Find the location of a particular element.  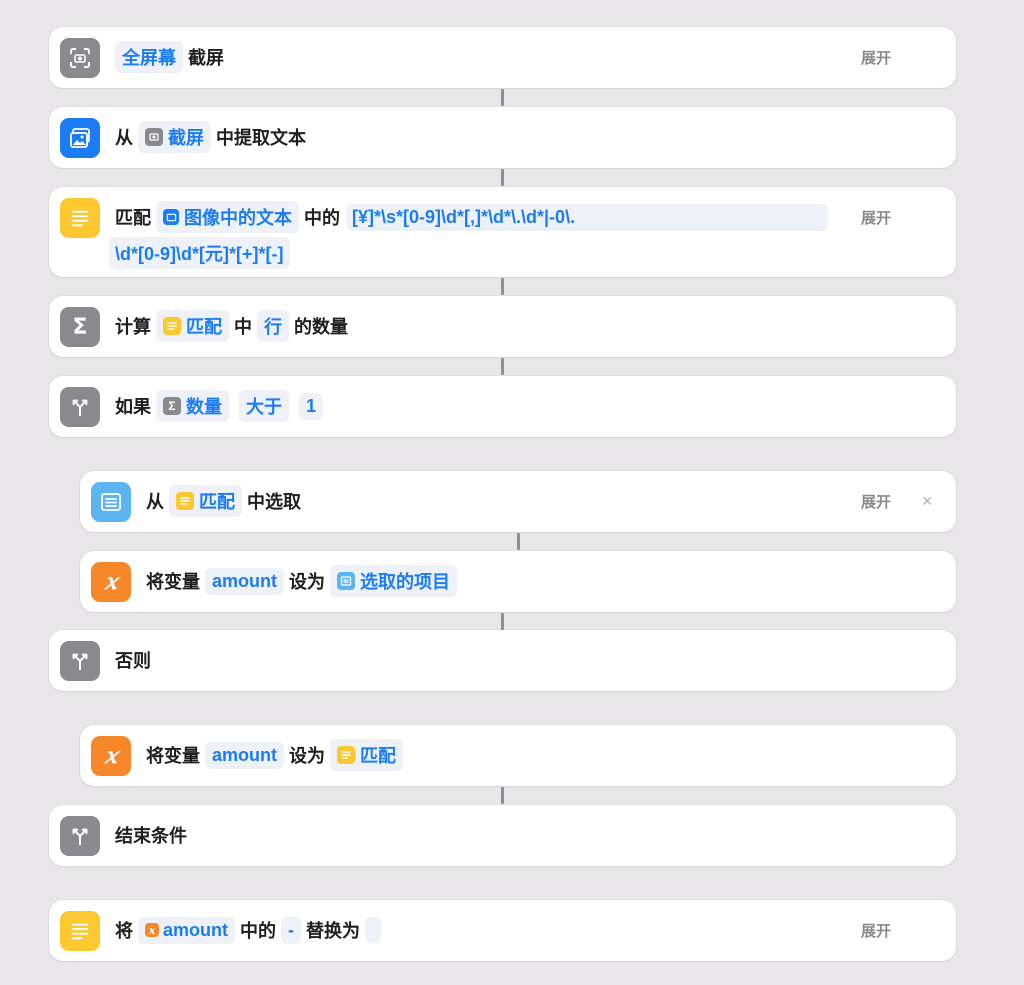

close-icon: × is located at coordinates (927, 501).